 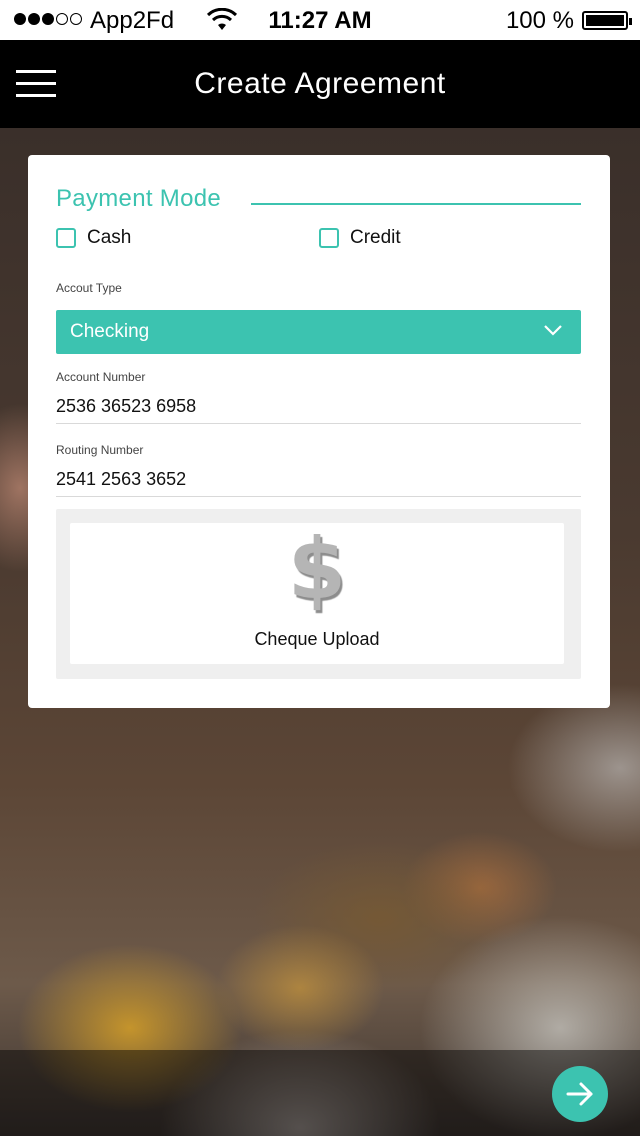 I want to click on credit-option: Credit, so click(x=360, y=238).